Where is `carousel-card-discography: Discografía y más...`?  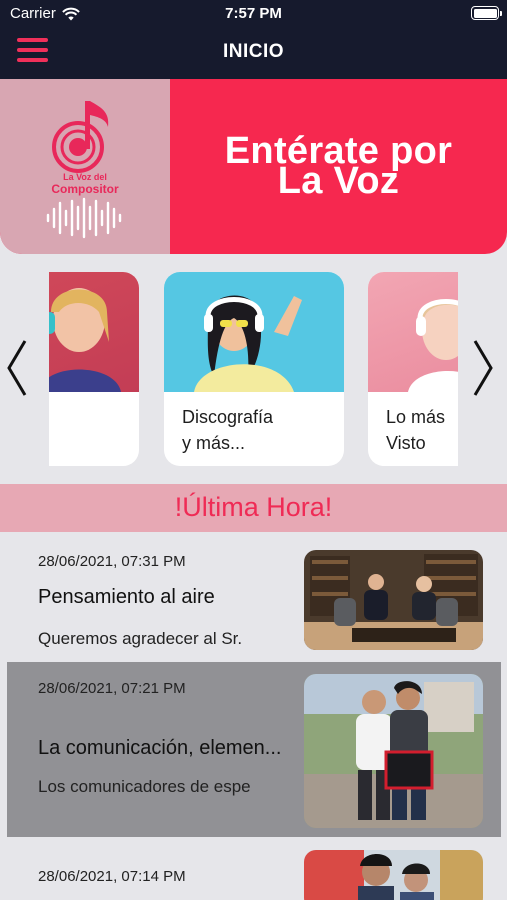 carousel-card-discography: Discografía y más... is located at coordinates (254, 369).